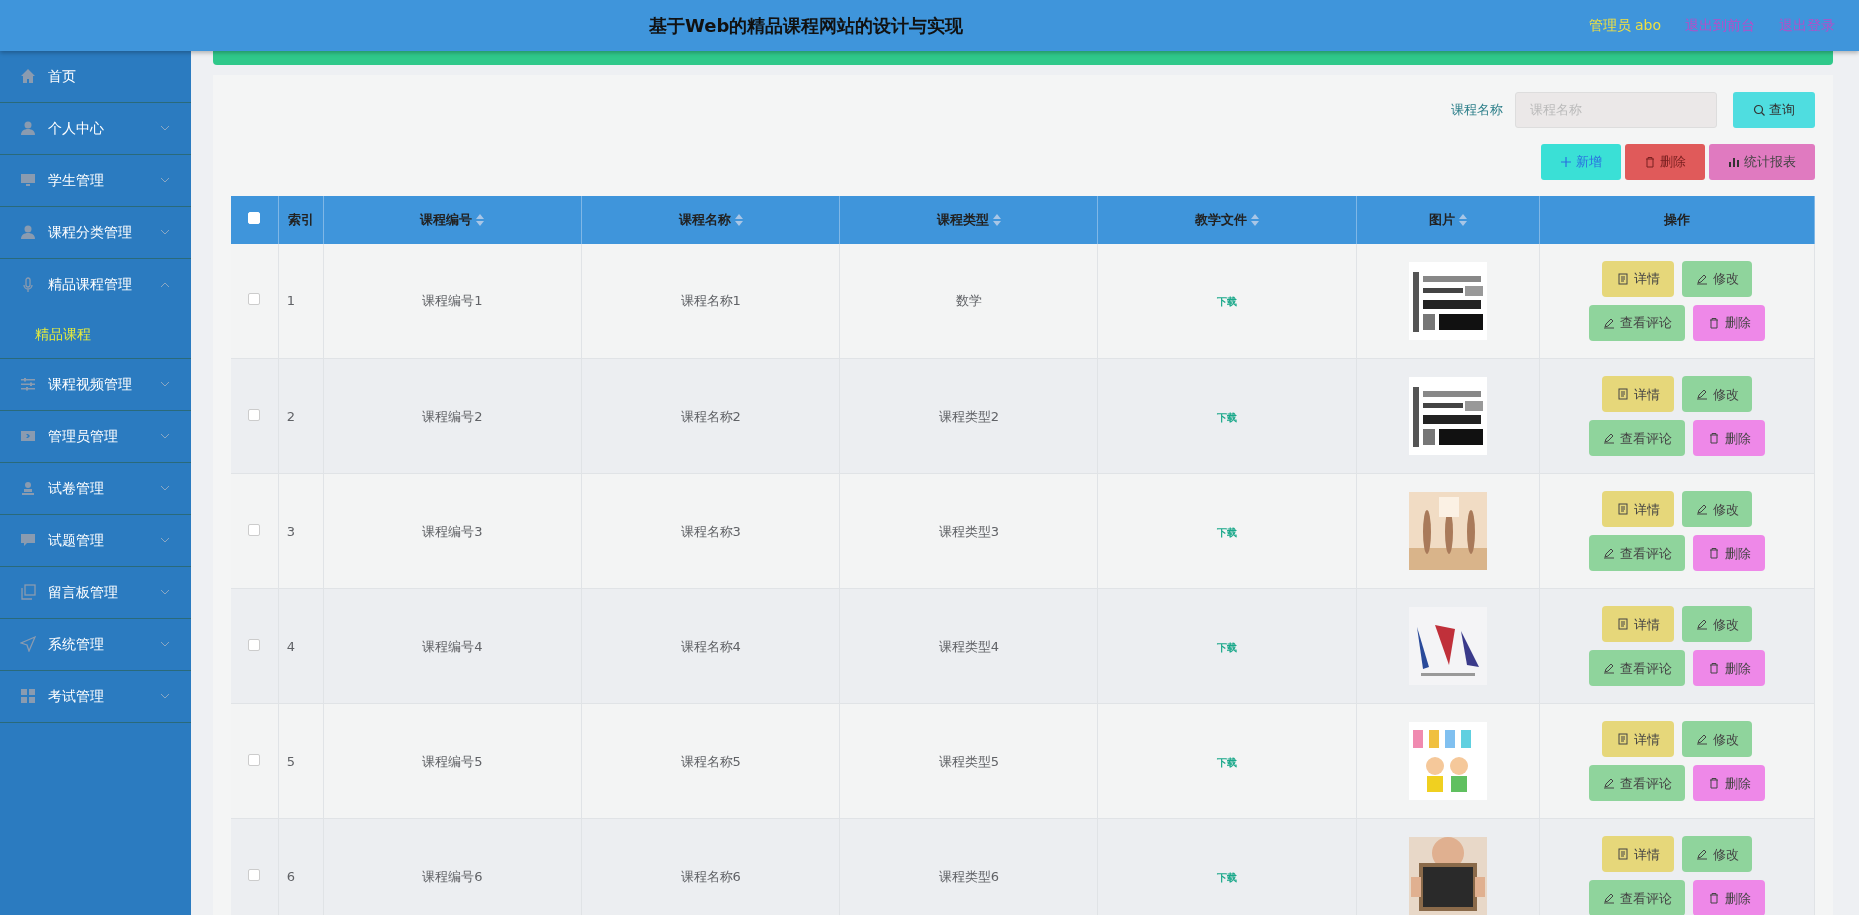 The height and width of the screenshot is (915, 1859). Describe the element at coordinates (452, 761) in the screenshot. I see `table-cell: 课程编号5` at that location.